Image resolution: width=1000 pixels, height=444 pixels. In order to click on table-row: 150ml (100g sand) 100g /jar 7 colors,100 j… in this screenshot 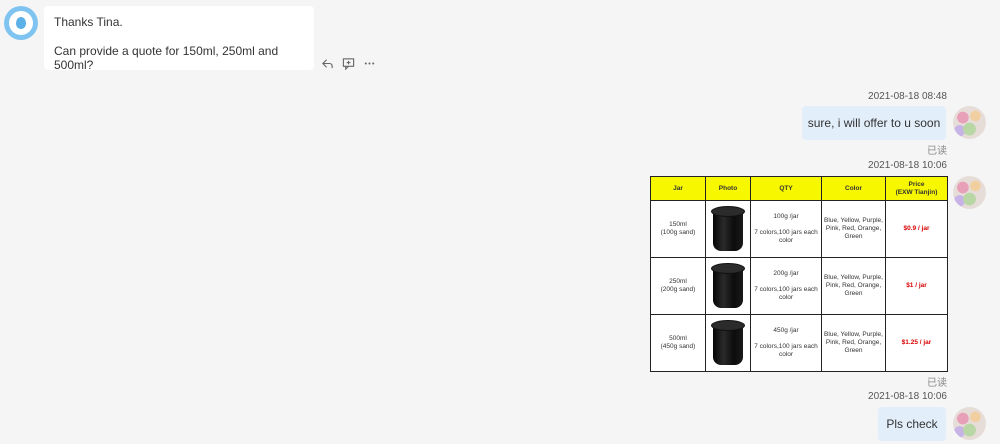, I will do `click(799, 229)`.